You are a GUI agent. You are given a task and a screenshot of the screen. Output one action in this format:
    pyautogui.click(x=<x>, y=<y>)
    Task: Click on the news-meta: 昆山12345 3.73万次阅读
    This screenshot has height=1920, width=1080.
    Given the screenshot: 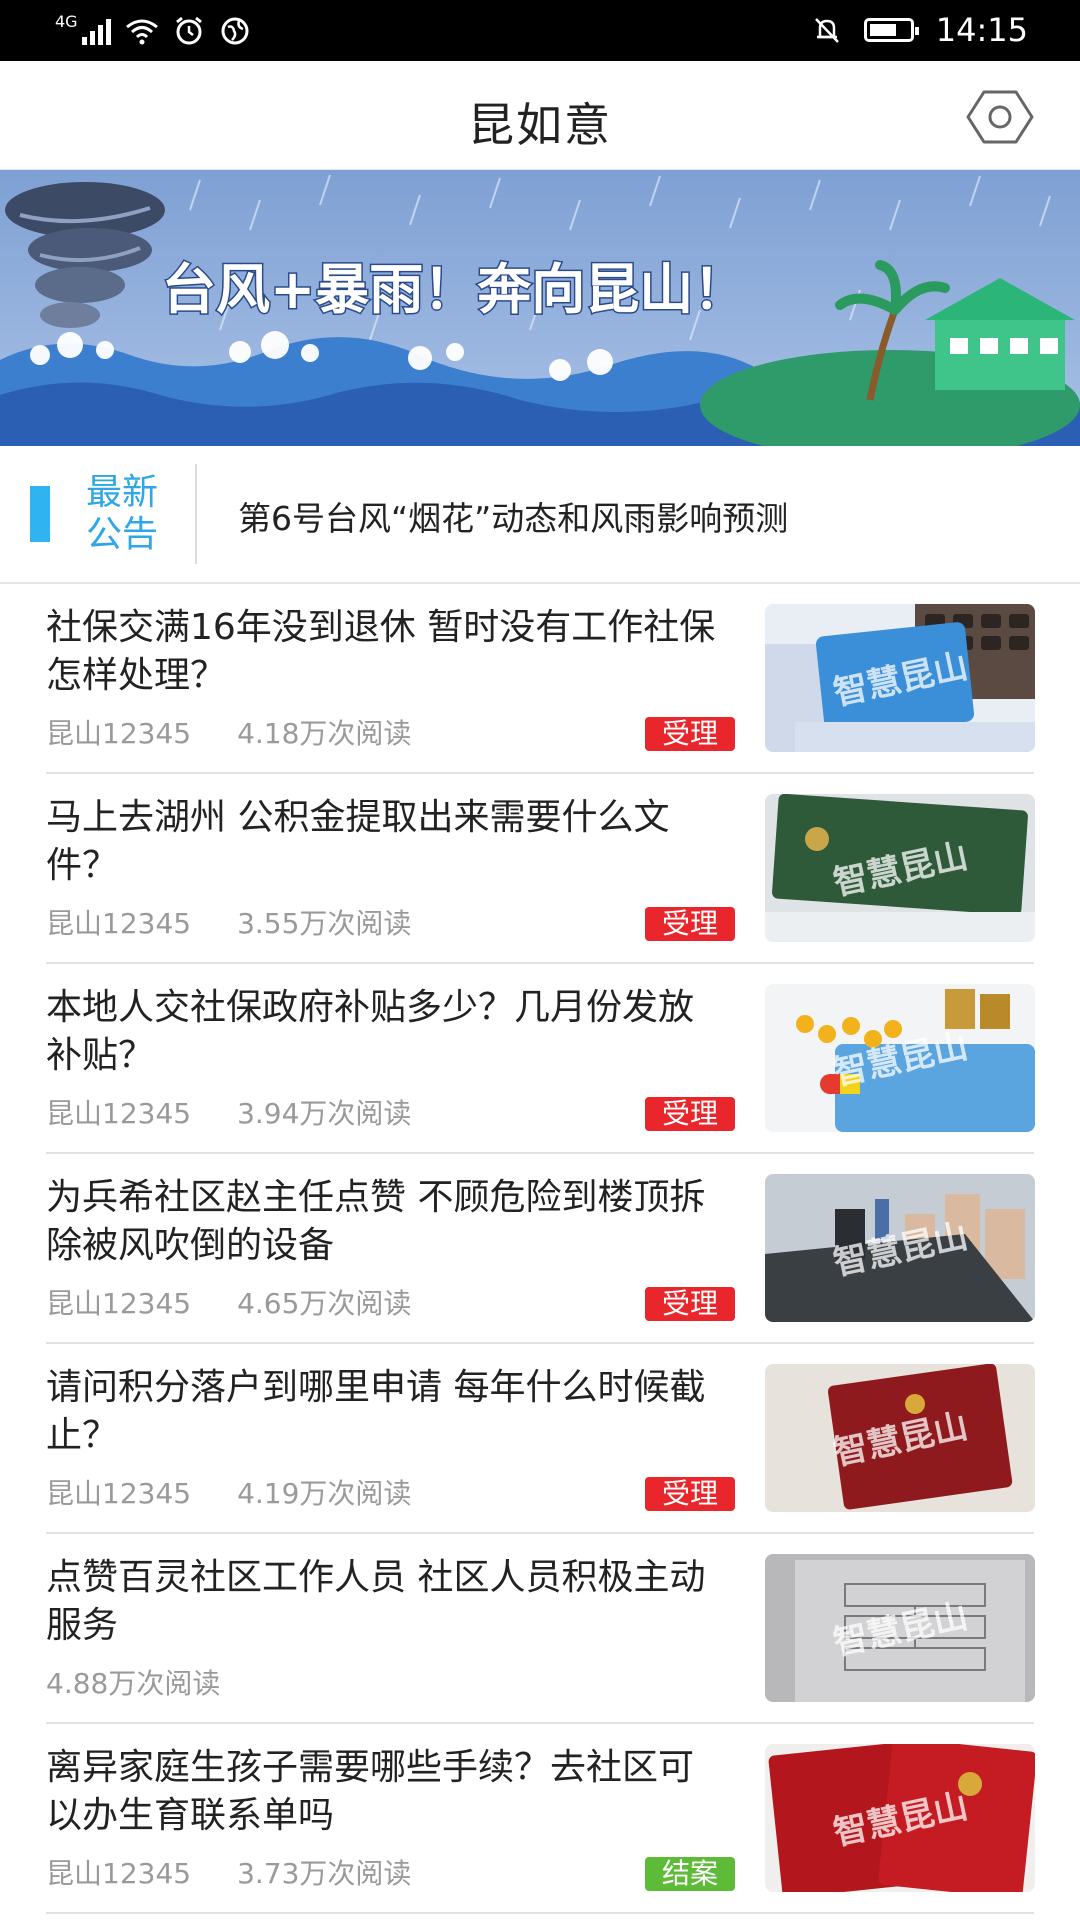 What is the action you would take?
    pyautogui.click(x=228, y=1872)
    